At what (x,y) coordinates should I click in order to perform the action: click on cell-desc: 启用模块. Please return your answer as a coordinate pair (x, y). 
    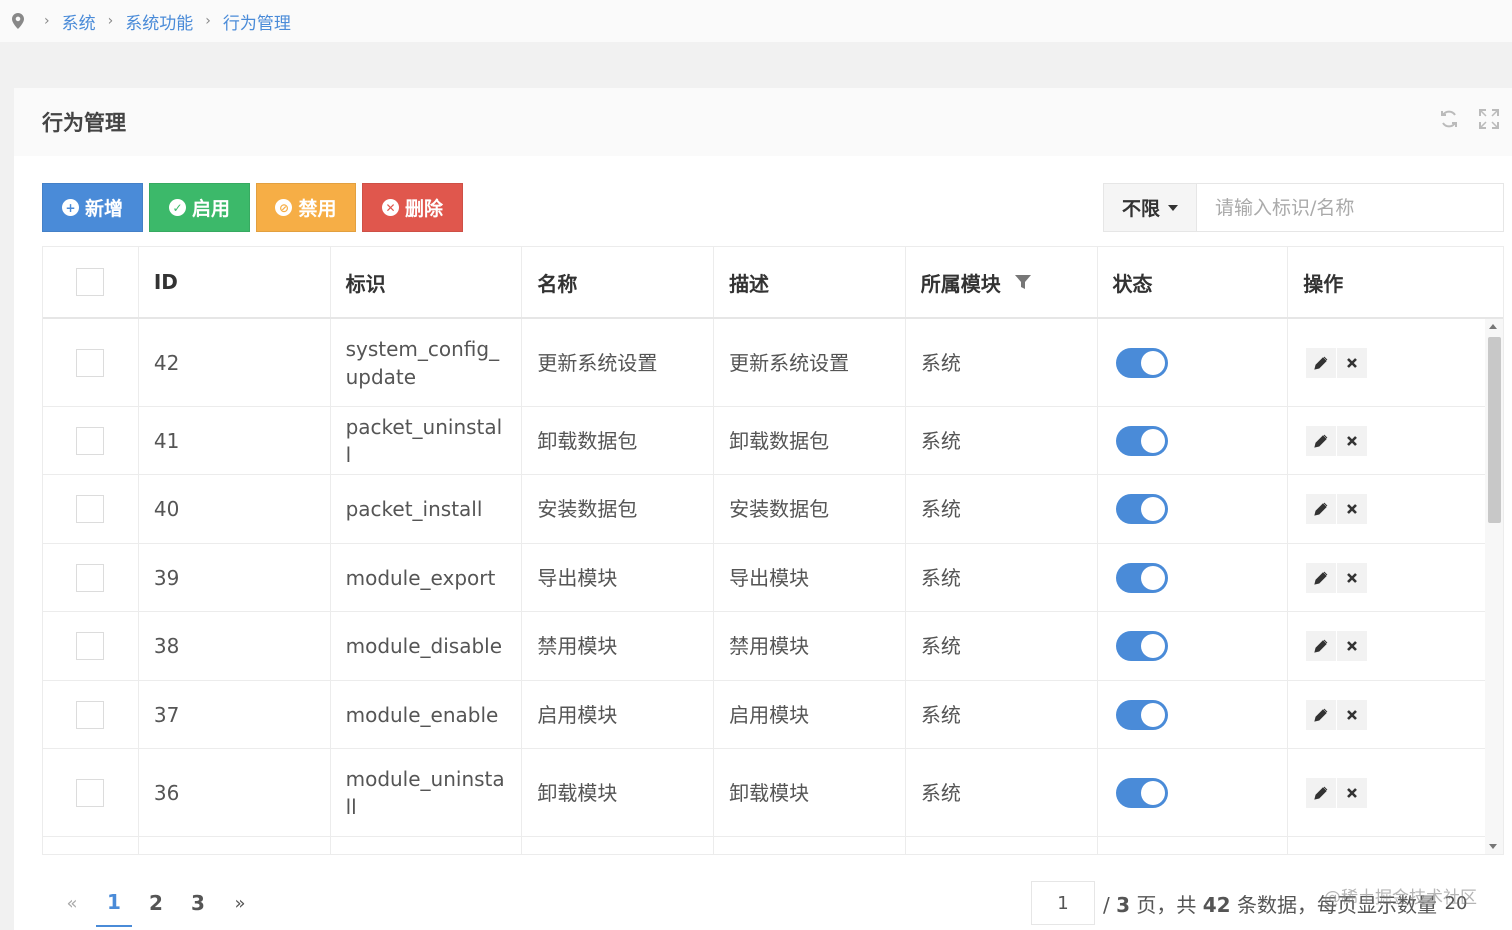
    Looking at the image, I should click on (810, 714).